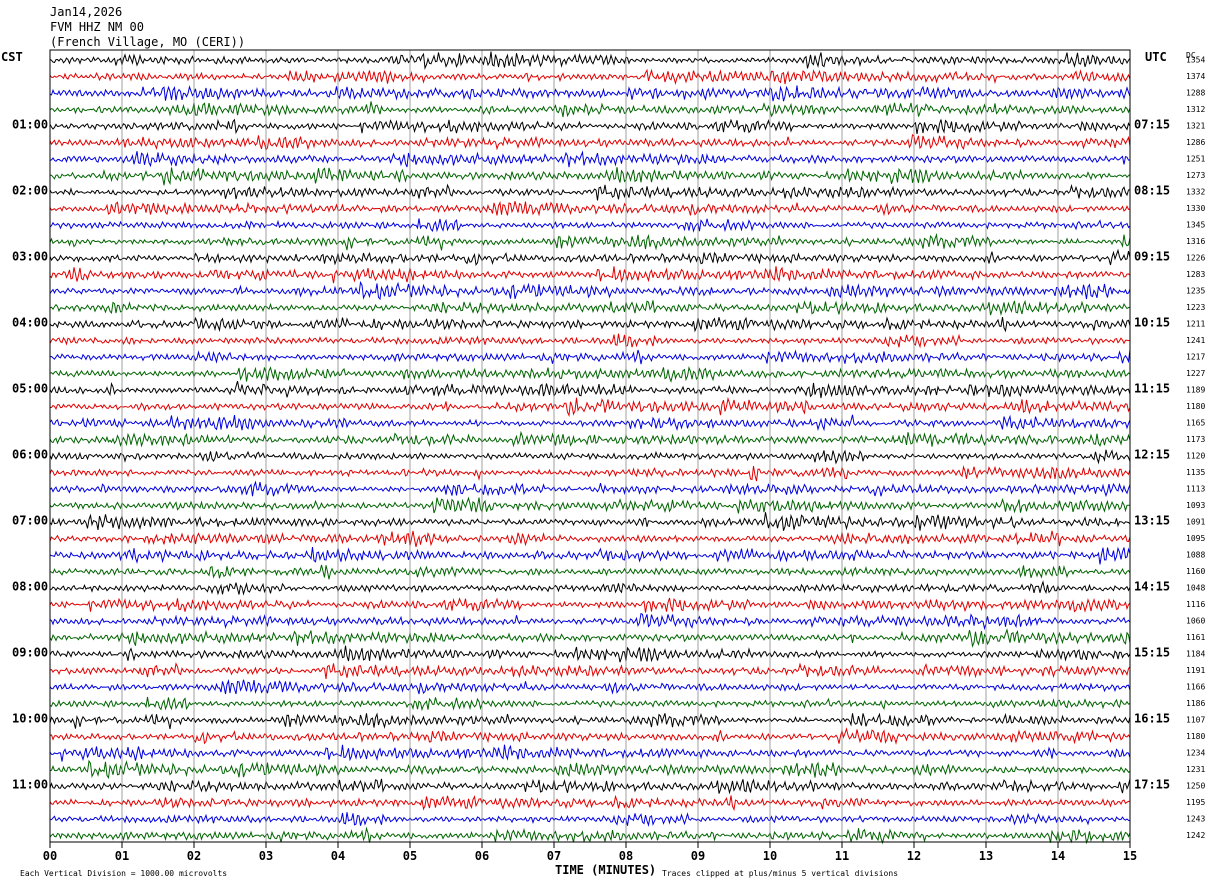 Image resolution: width=1210 pixels, height=886 pixels. I want to click on dc-offset-label: 1135, so click(1195, 472).